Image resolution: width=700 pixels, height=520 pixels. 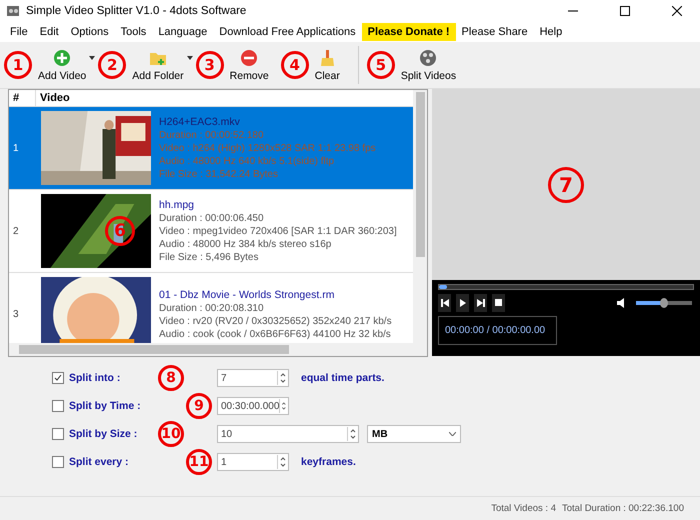 I want to click on video-title: 01 - Dbz Movie - Worlds Strongest.rm, so click(x=247, y=294).